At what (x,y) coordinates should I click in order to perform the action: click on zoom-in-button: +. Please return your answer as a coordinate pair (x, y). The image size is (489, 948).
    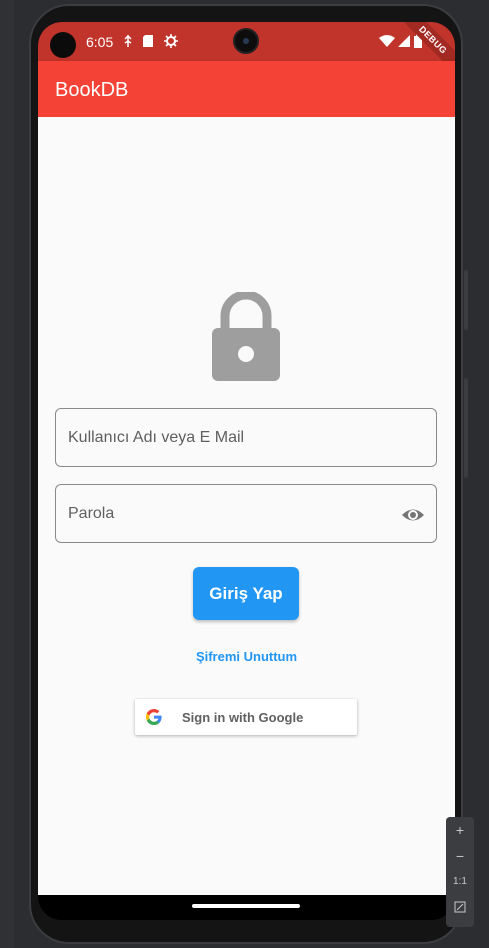
    Looking at the image, I should click on (460, 830).